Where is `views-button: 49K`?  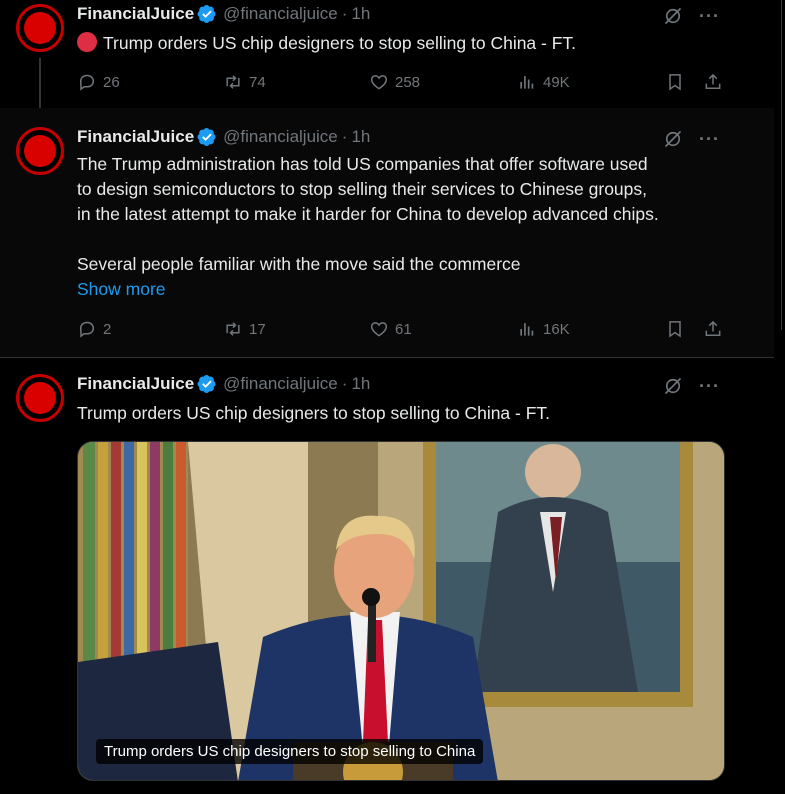
views-button: 49K is located at coordinates (543, 82).